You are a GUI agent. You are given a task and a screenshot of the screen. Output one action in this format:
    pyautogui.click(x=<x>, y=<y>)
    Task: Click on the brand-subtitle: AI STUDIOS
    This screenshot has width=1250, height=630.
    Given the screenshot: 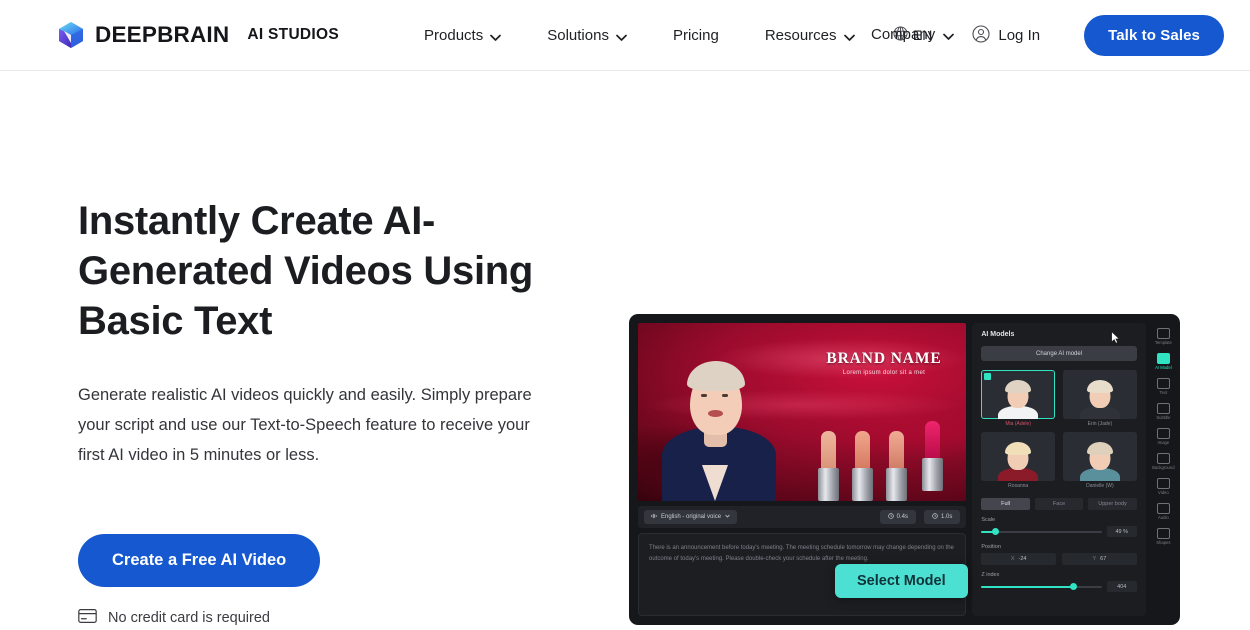 What is the action you would take?
    pyautogui.click(x=293, y=34)
    